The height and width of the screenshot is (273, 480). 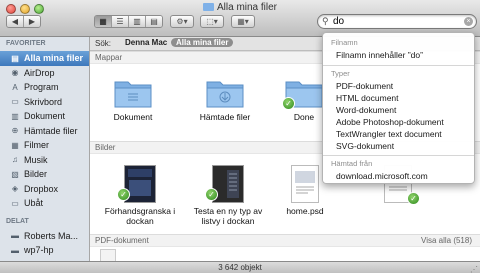 I want to click on folder-item-downloads: Hämtade filer, so click(x=225, y=99).